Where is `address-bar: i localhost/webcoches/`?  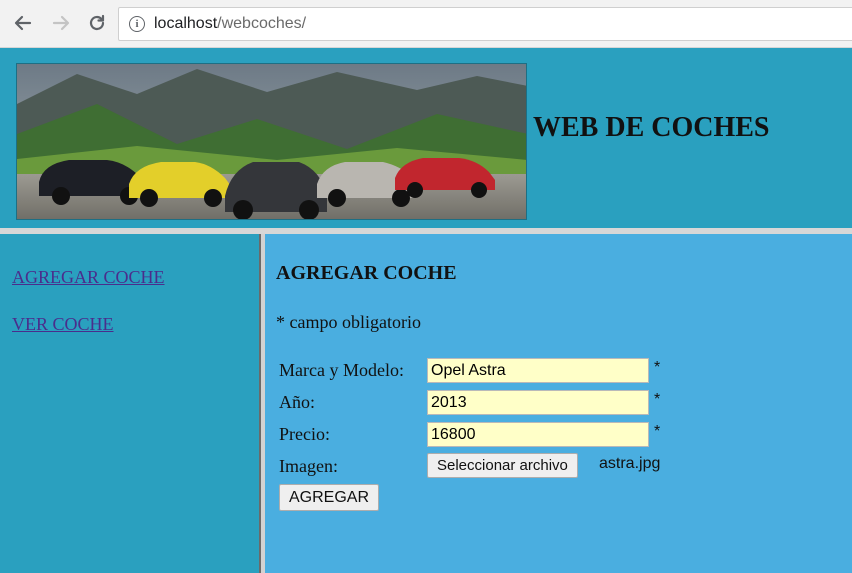 address-bar: i localhost/webcoches/ is located at coordinates (485, 24).